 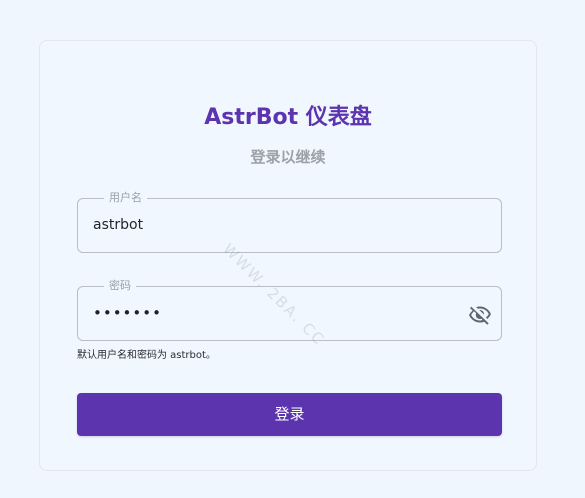 What do you see at coordinates (480, 314) in the screenshot?
I see `eye-off-icon` at bounding box center [480, 314].